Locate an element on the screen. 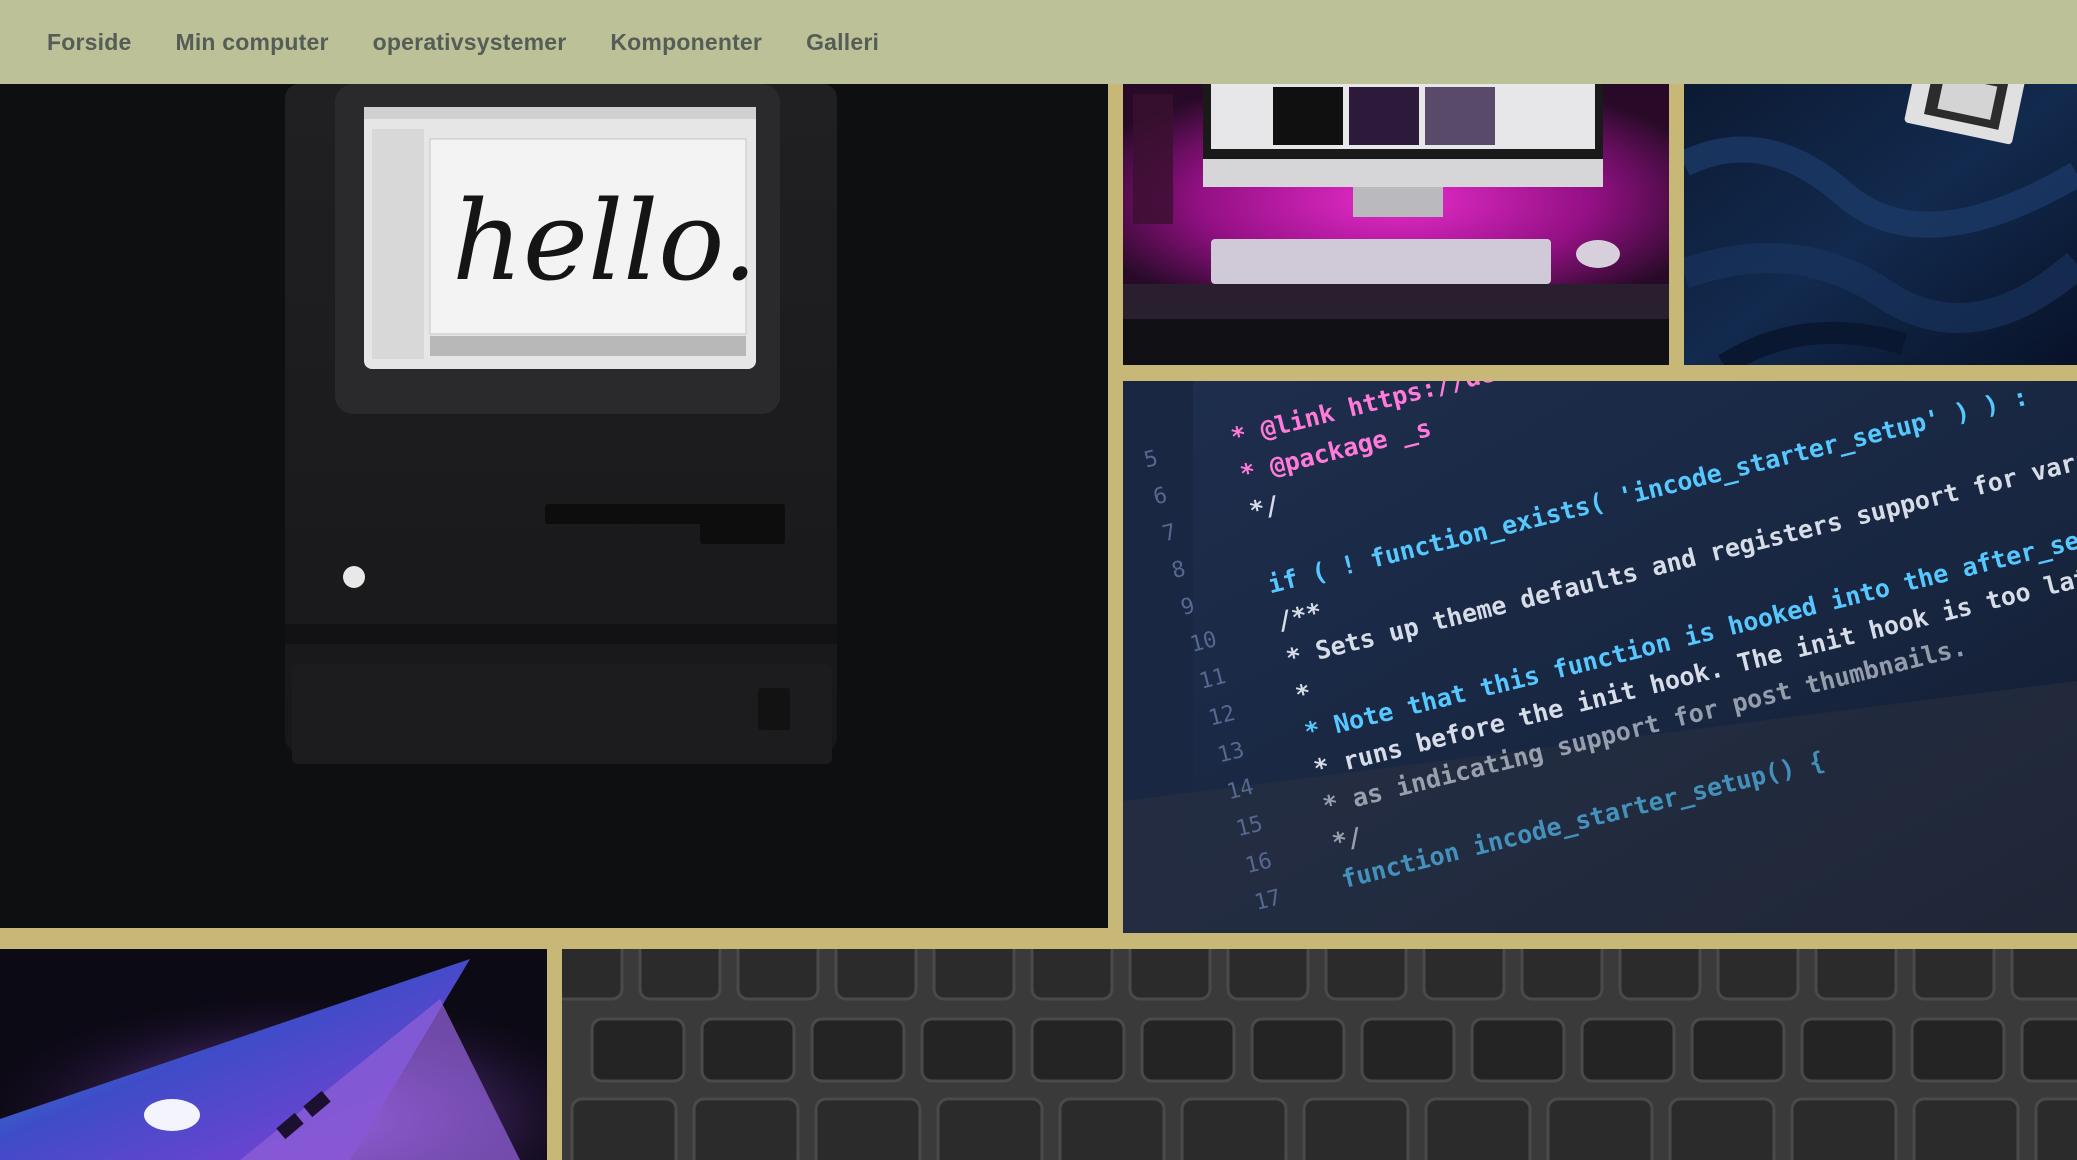 This screenshot has height=1160, width=2077. nav-link-min-computer: Min computer is located at coordinates (251, 42).